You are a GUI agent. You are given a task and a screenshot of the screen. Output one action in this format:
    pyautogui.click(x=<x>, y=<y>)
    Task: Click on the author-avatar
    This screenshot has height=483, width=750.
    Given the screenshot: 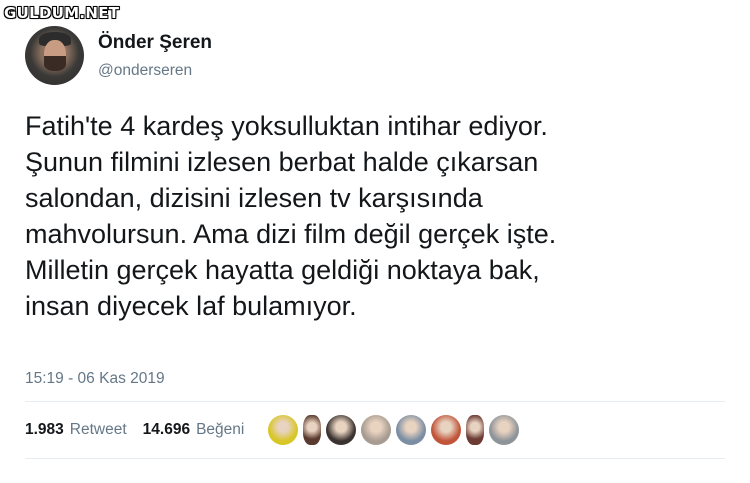 What is the action you would take?
    pyautogui.click(x=54, y=55)
    